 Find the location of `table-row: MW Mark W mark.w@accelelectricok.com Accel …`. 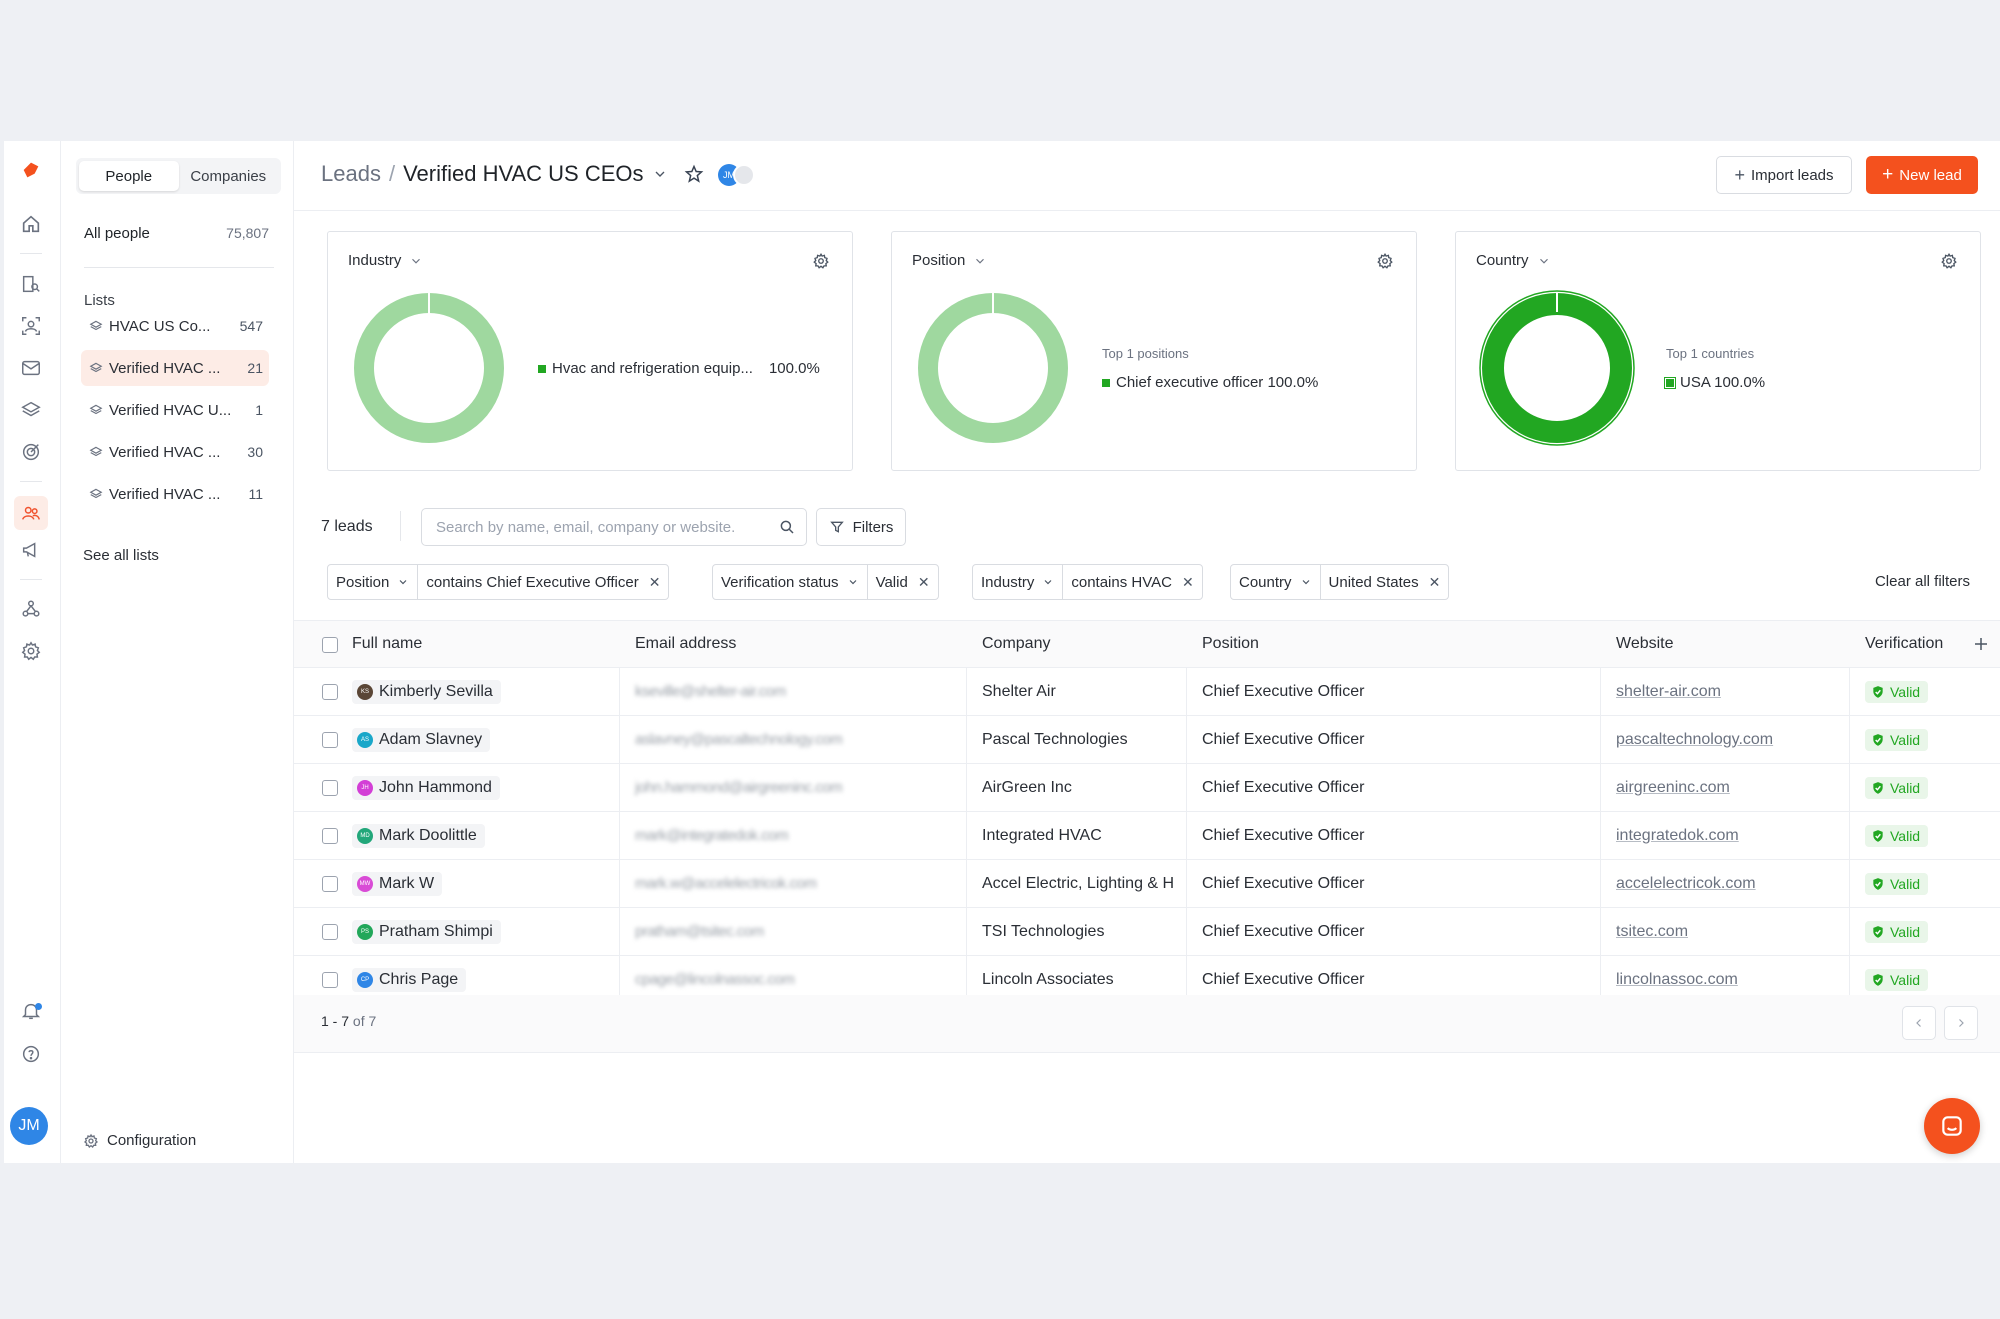

table-row: MW Mark W mark.w@accelelectricok.com Accel … is located at coordinates (1147, 884).